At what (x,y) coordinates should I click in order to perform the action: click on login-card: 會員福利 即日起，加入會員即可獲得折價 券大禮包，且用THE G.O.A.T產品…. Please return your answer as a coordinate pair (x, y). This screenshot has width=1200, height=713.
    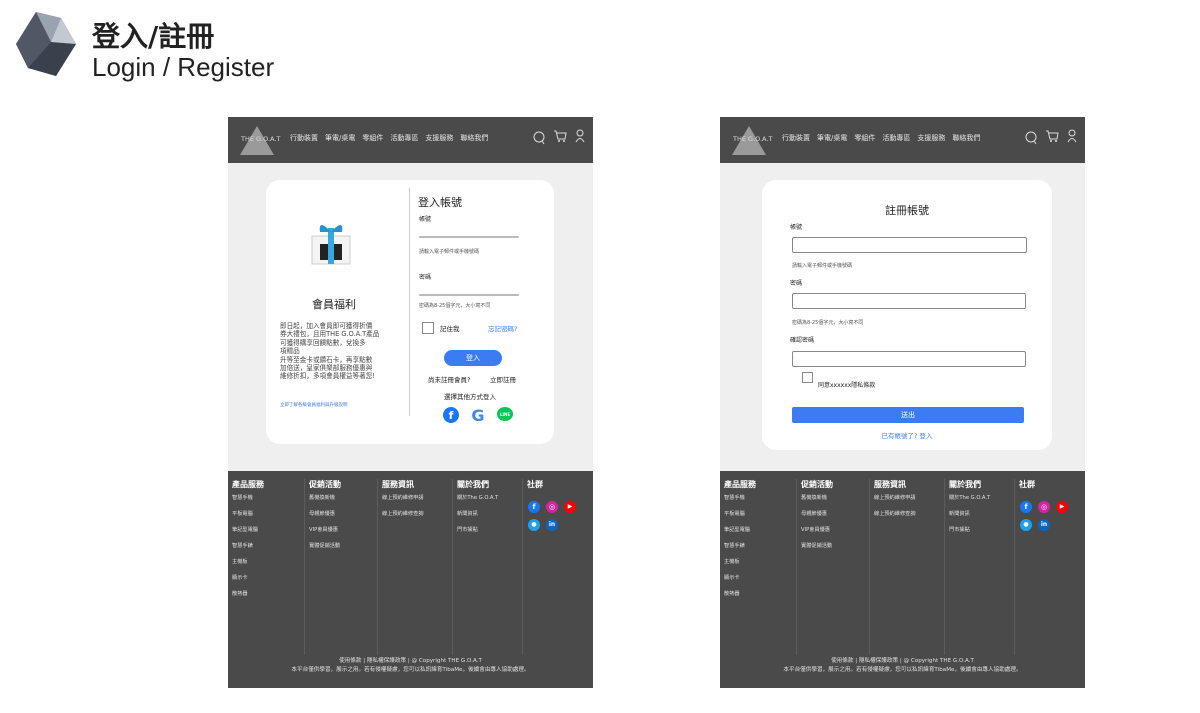
    Looking at the image, I should click on (410, 312).